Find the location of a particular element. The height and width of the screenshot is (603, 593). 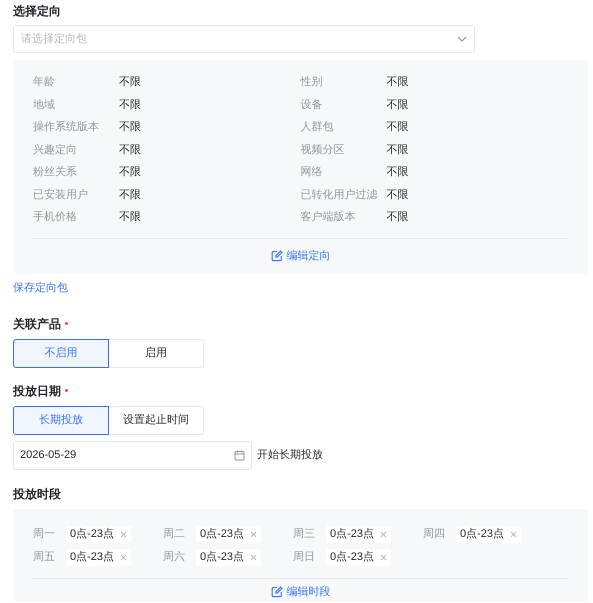

date-field: 2026-05-29 is located at coordinates (132, 455).